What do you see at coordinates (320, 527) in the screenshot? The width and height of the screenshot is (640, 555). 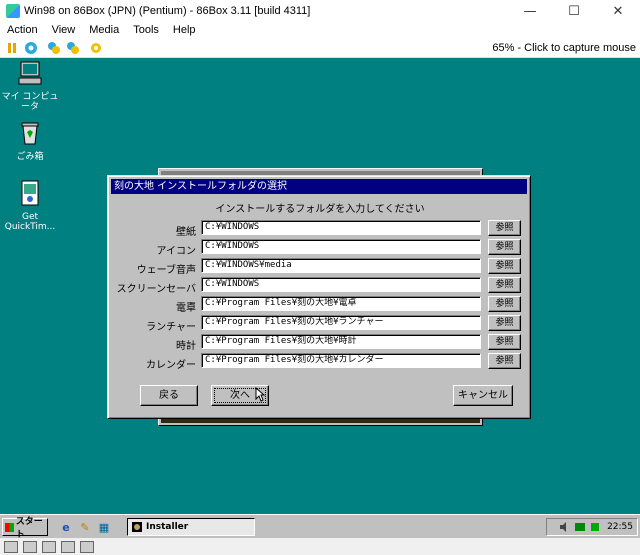 I see `guest-taskbar: スタート e ✎ ▦ Installer 22:55` at bounding box center [320, 527].